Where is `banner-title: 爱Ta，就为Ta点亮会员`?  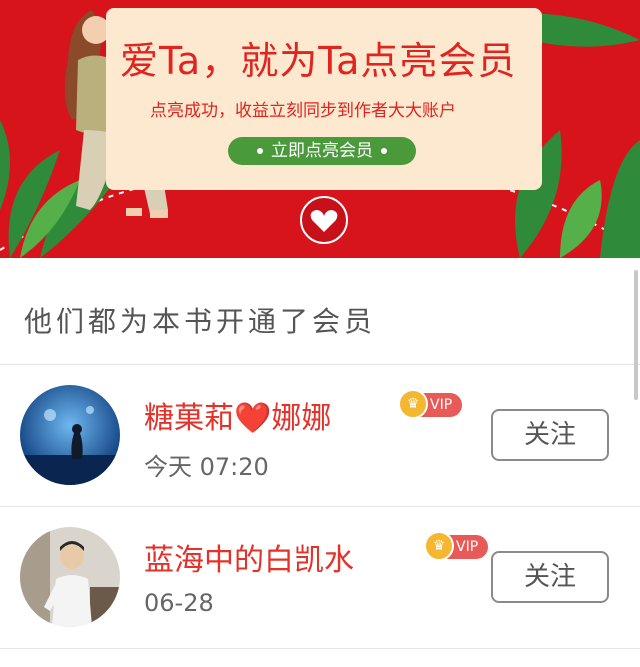
banner-title: 爱Ta，就为Ta点亮会员 is located at coordinates (318, 61).